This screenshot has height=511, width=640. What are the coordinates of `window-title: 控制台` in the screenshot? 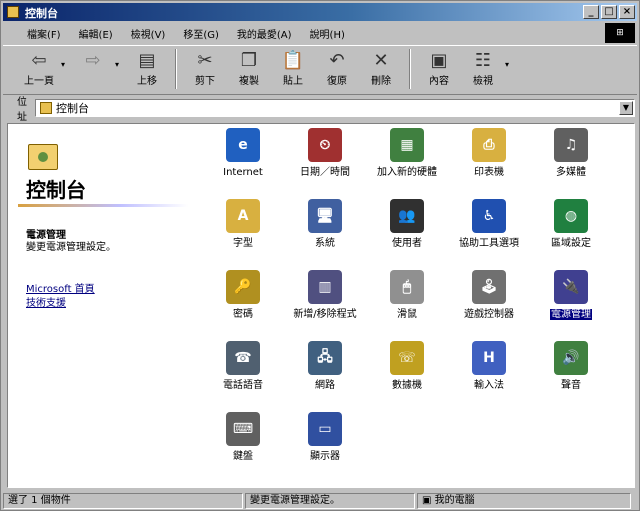 It's located at (41, 13).